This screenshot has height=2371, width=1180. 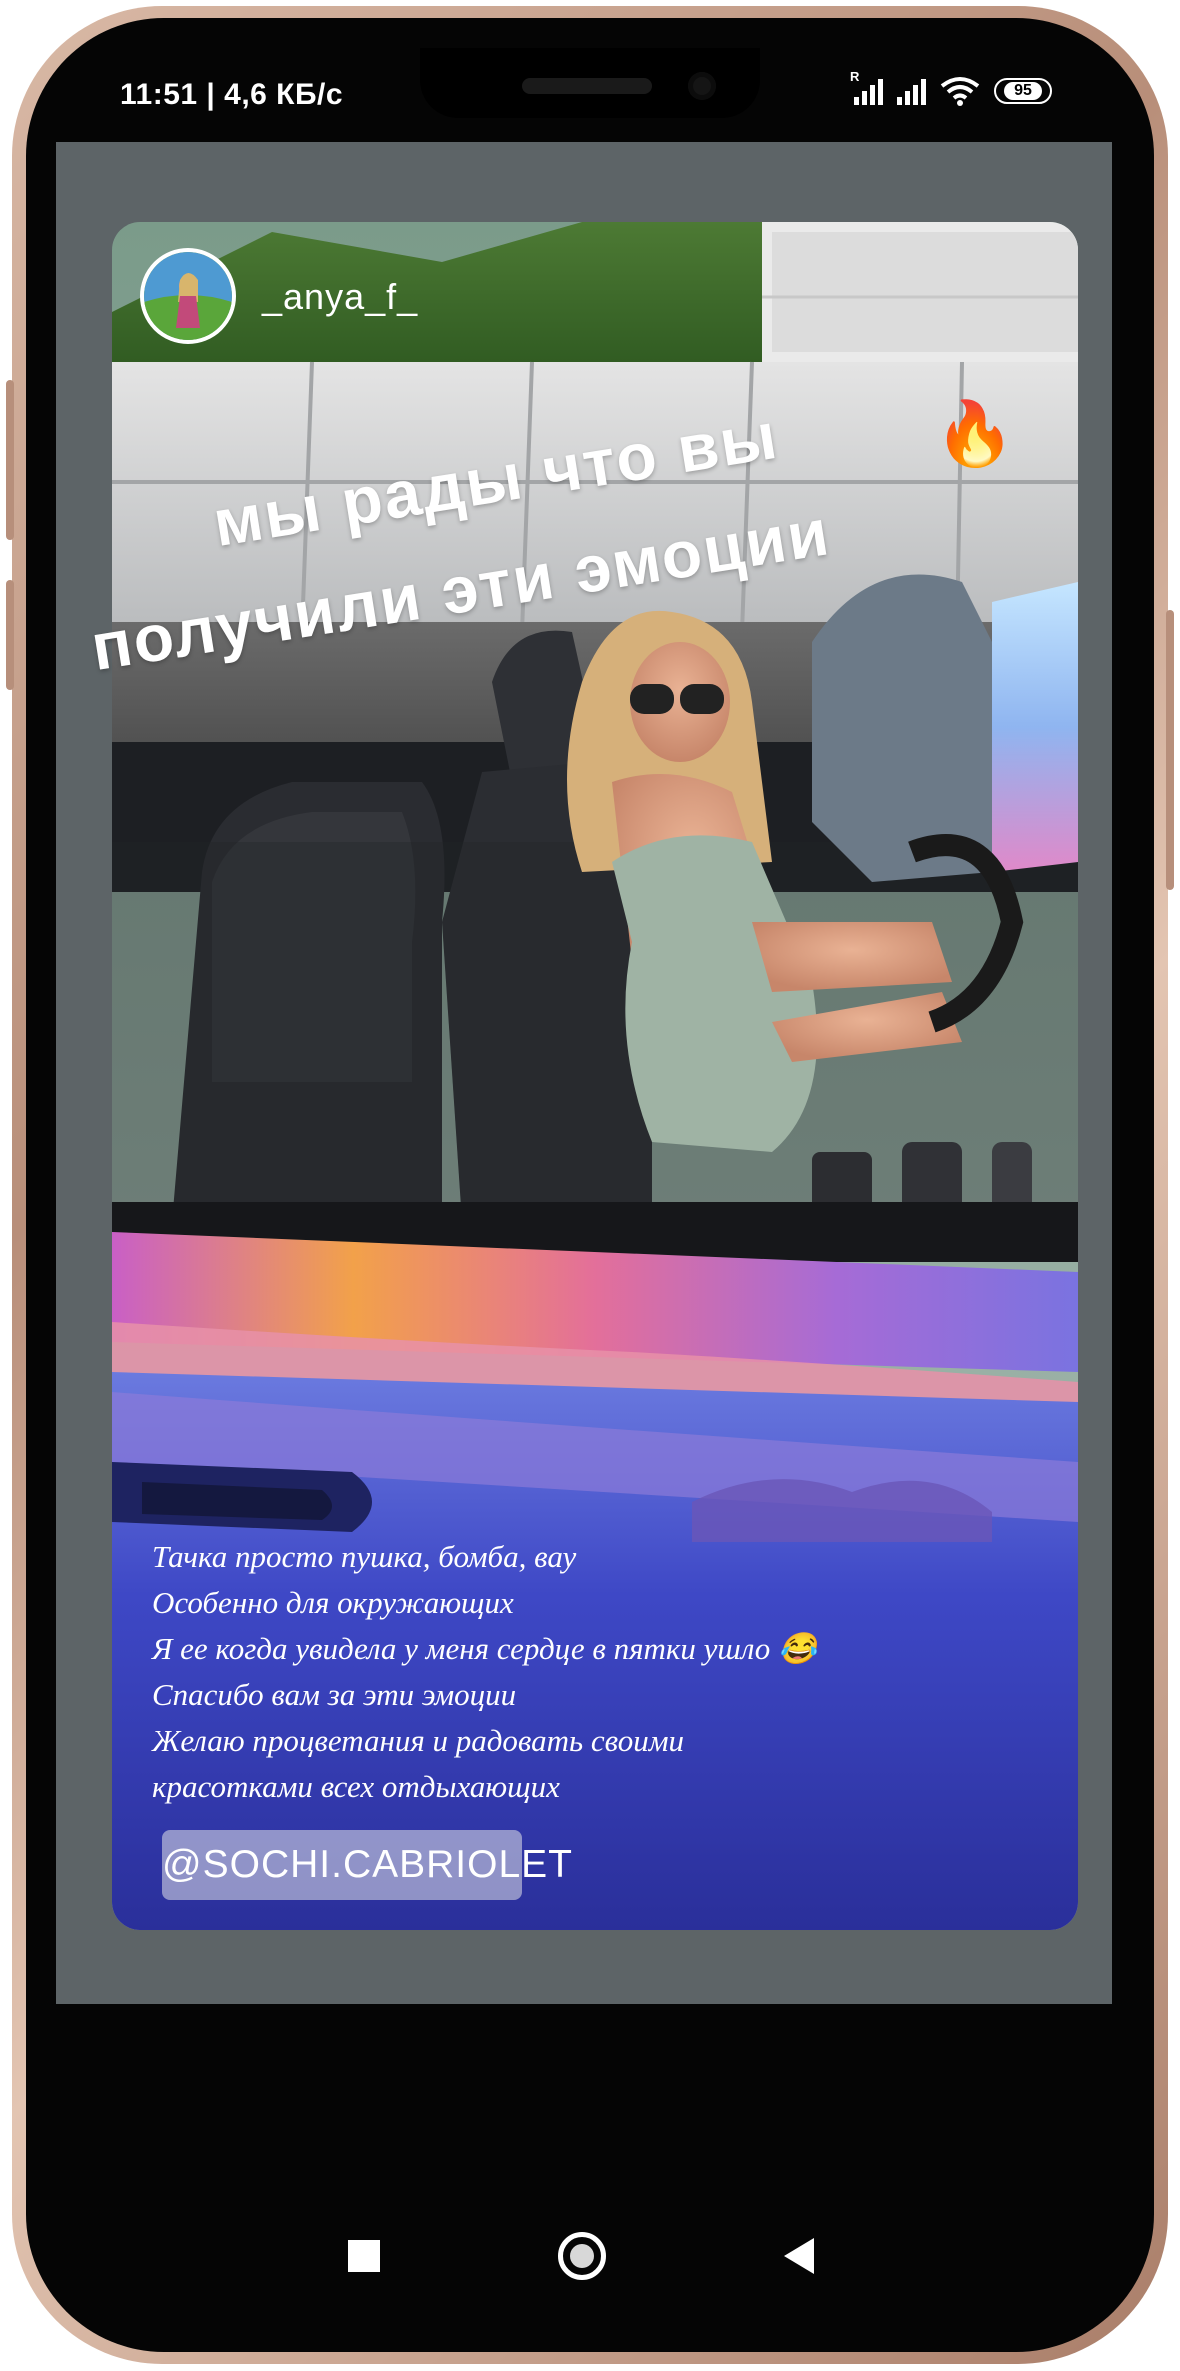 What do you see at coordinates (960, 91) in the screenshot?
I see `wifi-icon` at bounding box center [960, 91].